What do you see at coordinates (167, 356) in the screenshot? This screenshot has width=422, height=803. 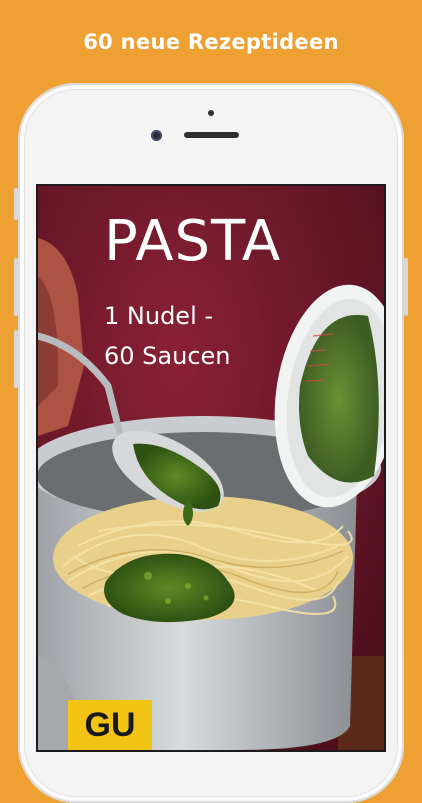 I see `cover-subtitle-line2: 60 Saucen` at bounding box center [167, 356].